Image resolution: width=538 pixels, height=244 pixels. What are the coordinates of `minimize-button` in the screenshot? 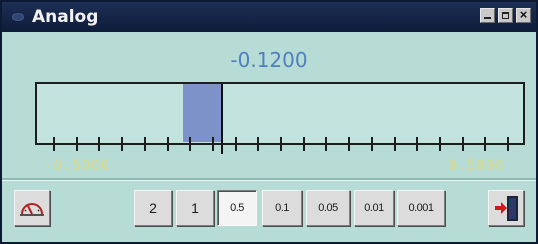 It's located at (487, 15).